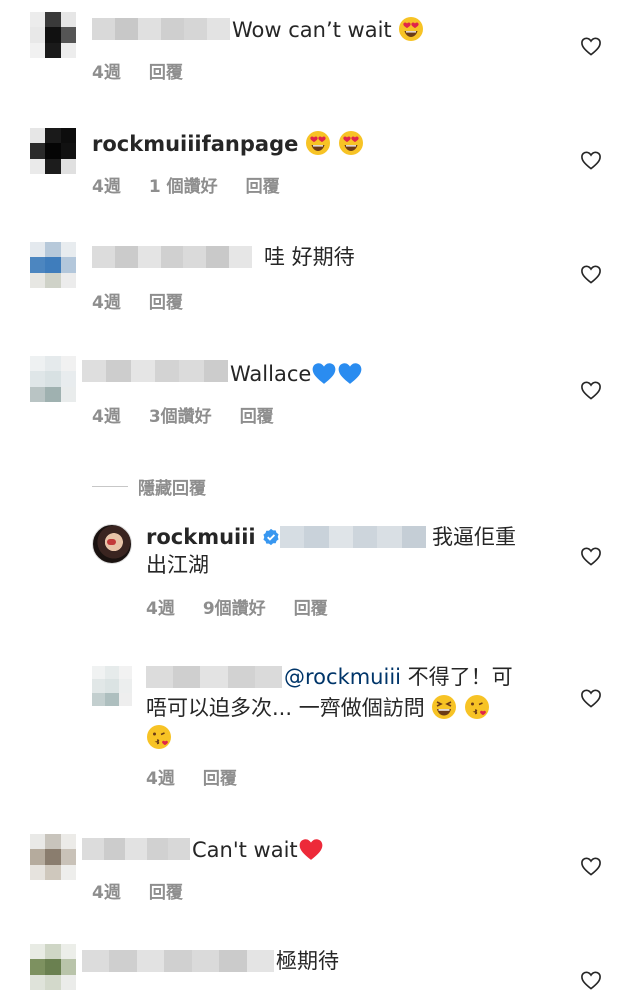  Describe the element at coordinates (172, 486) in the screenshot. I see `hide-replies-label: 隱藏回覆` at that location.